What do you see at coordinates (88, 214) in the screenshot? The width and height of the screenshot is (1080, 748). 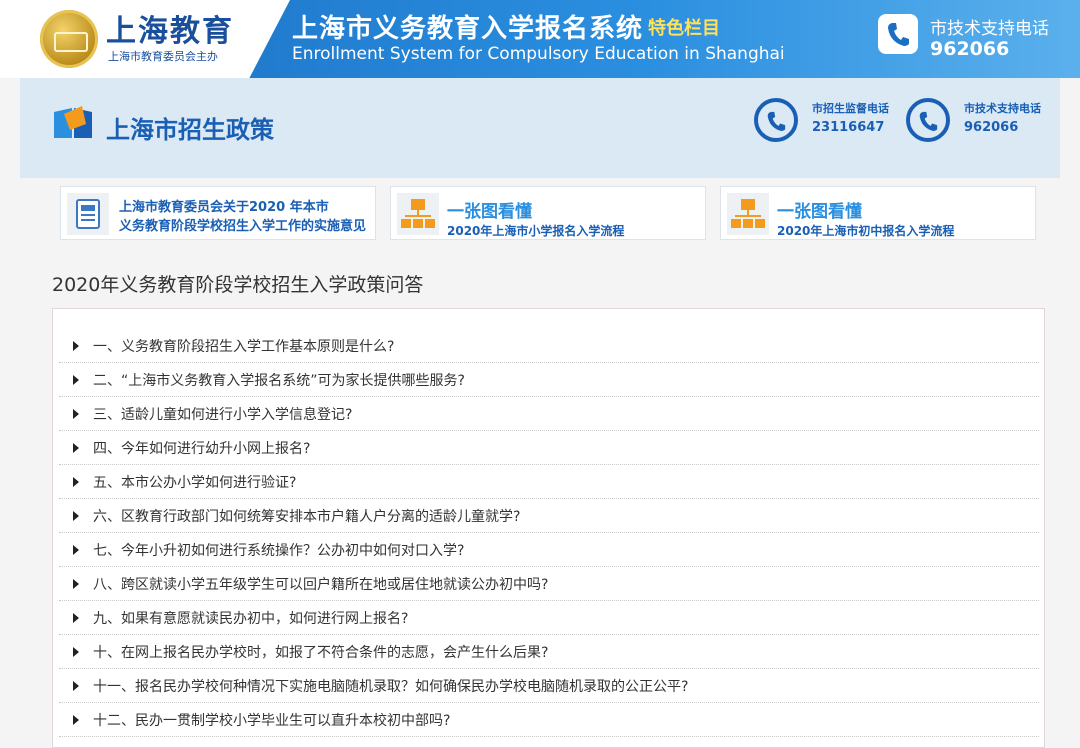 I see `document-icon` at bounding box center [88, 214].